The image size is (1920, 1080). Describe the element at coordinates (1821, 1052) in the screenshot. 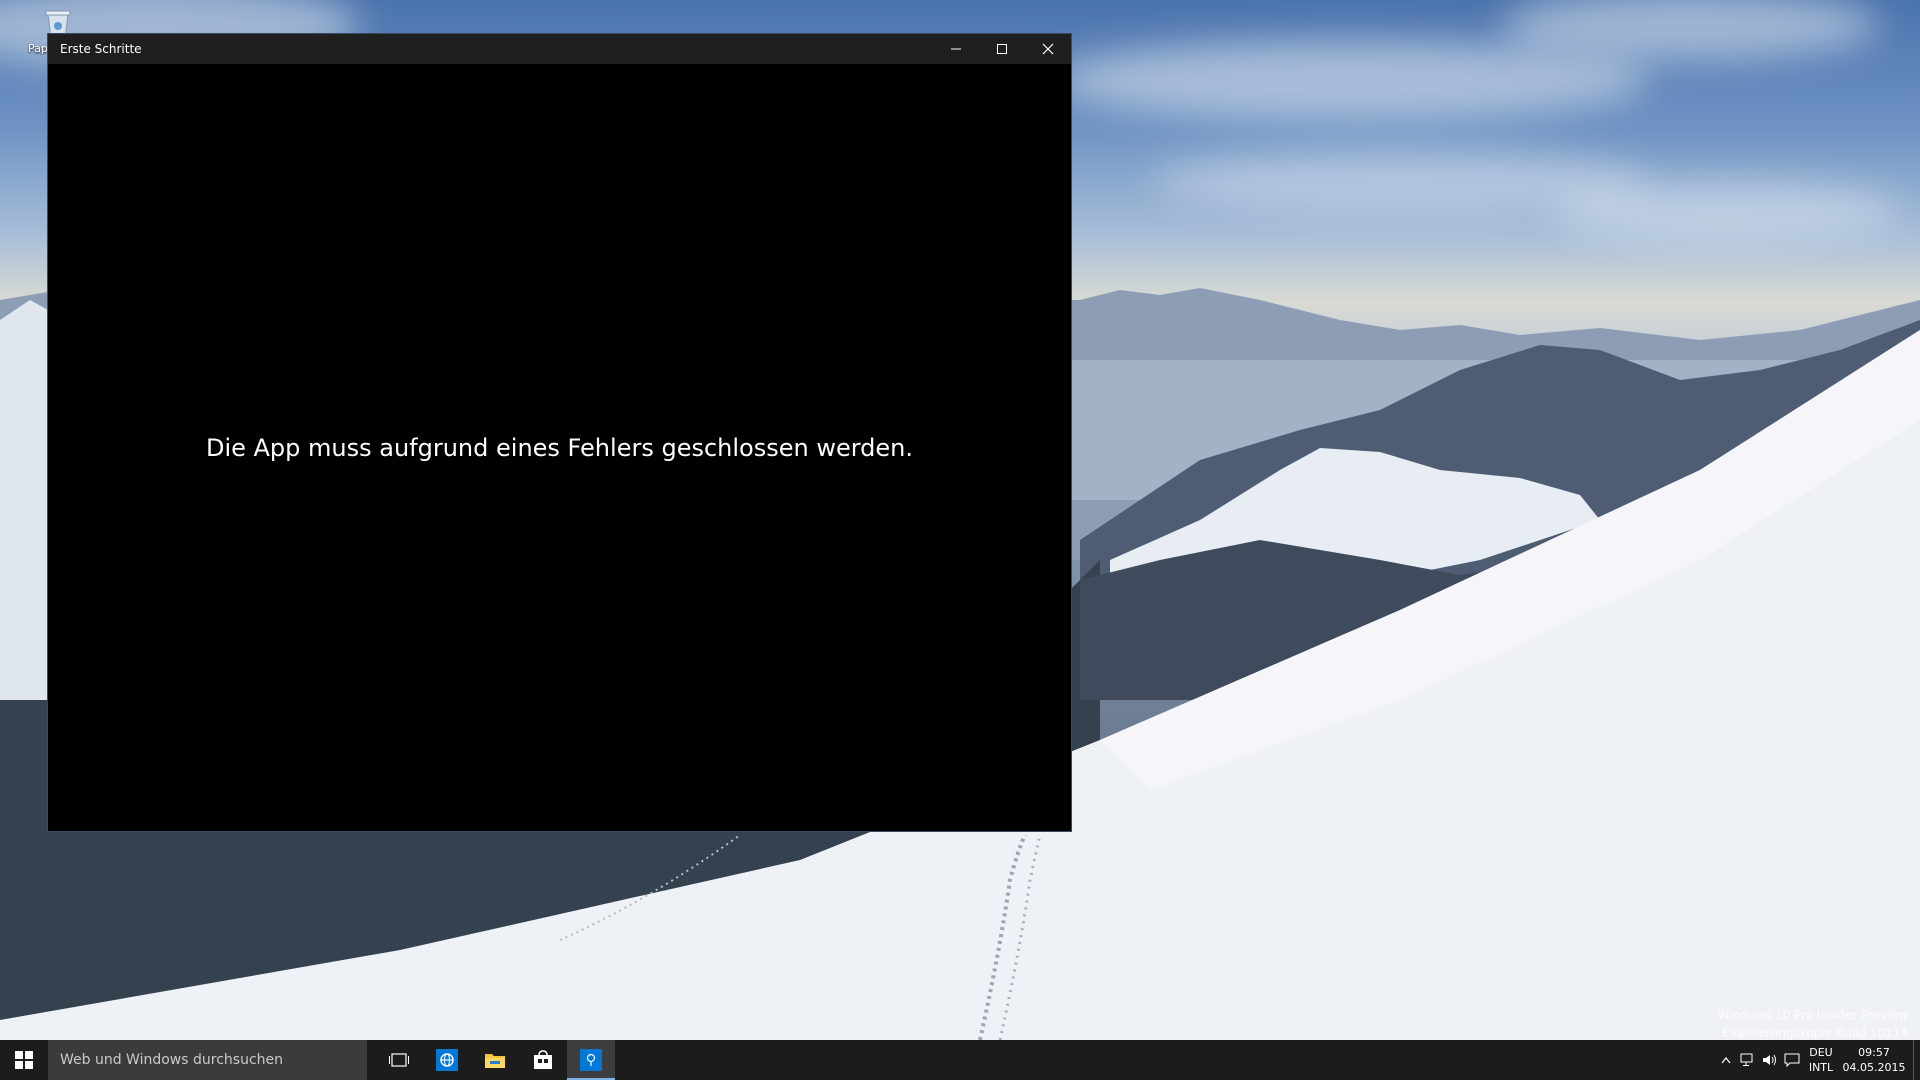

I see `language-code: DEU` at that location.